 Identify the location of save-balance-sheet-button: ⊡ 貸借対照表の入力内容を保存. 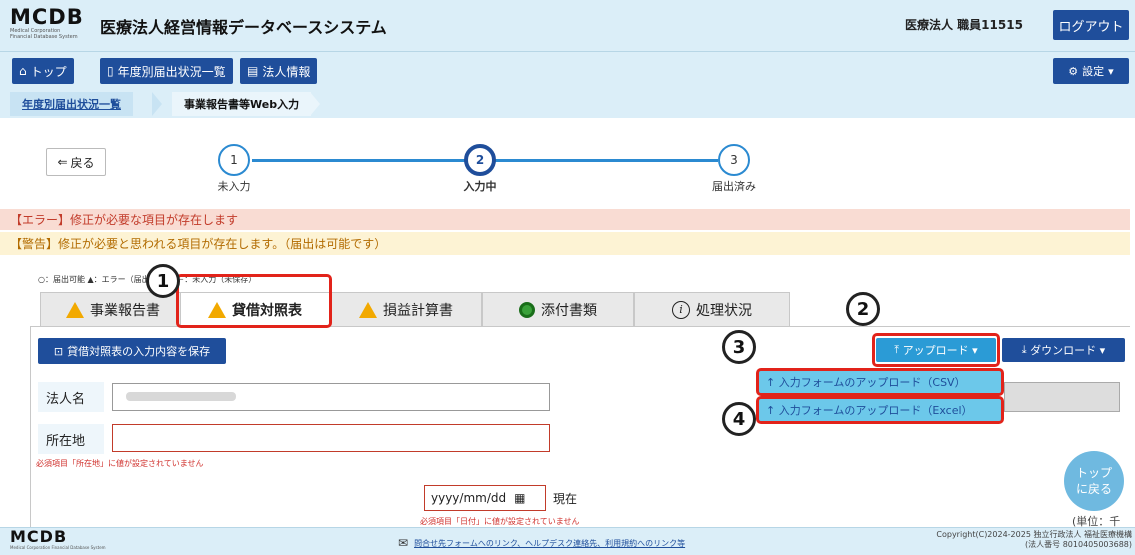
(132, 351).